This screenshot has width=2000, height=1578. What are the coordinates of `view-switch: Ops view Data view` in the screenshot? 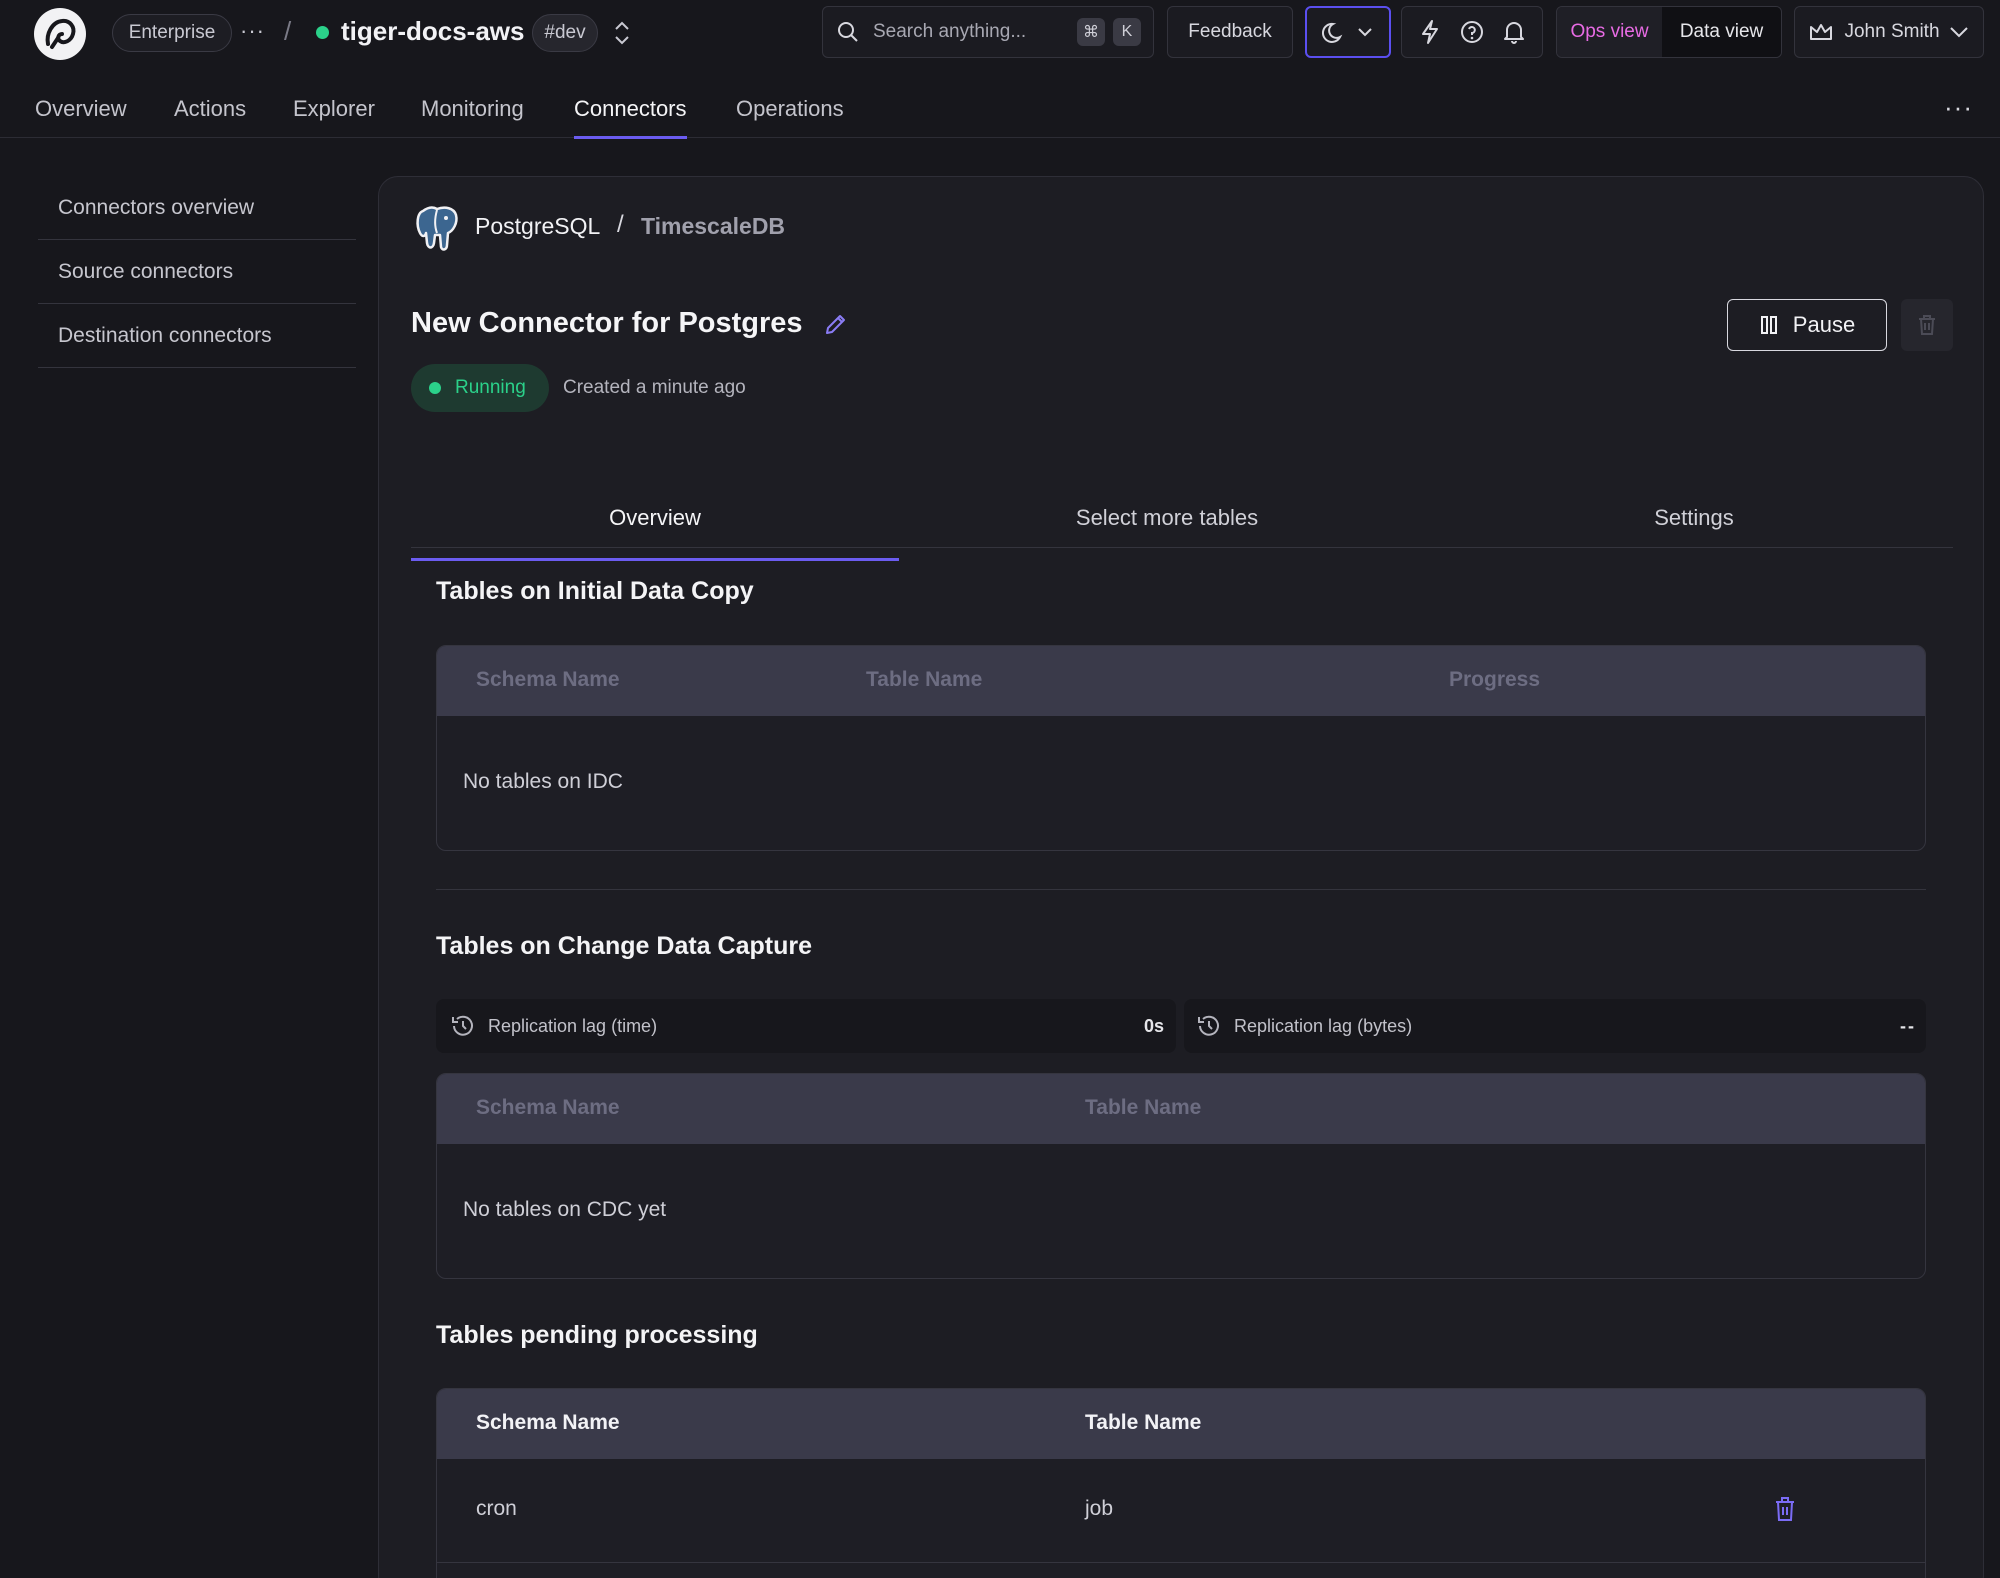 It's located at (1669, 32).